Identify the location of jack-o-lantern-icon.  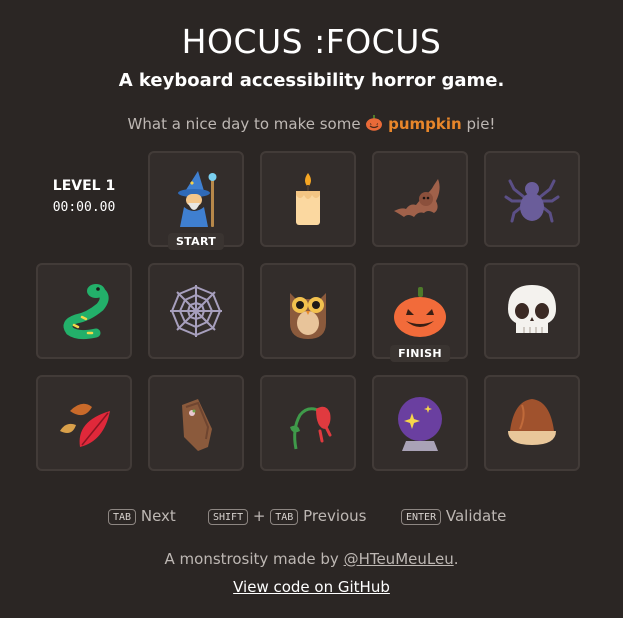
(420, 312).